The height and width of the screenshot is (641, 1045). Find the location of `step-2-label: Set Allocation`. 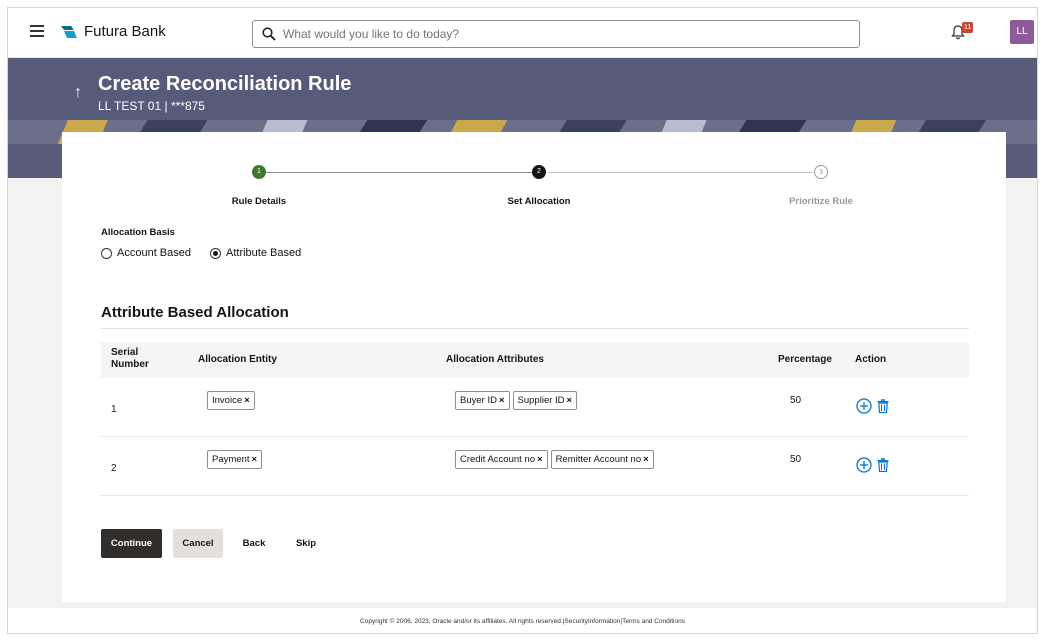

step-2-label: Set Allocation is located at coordinates (539, 201).